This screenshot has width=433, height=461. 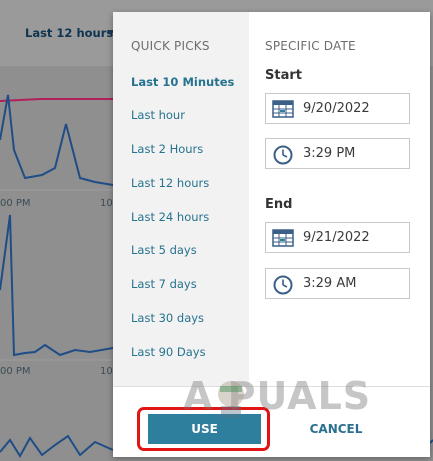 I want to click on end-label: End, so click(x=279, y=204).